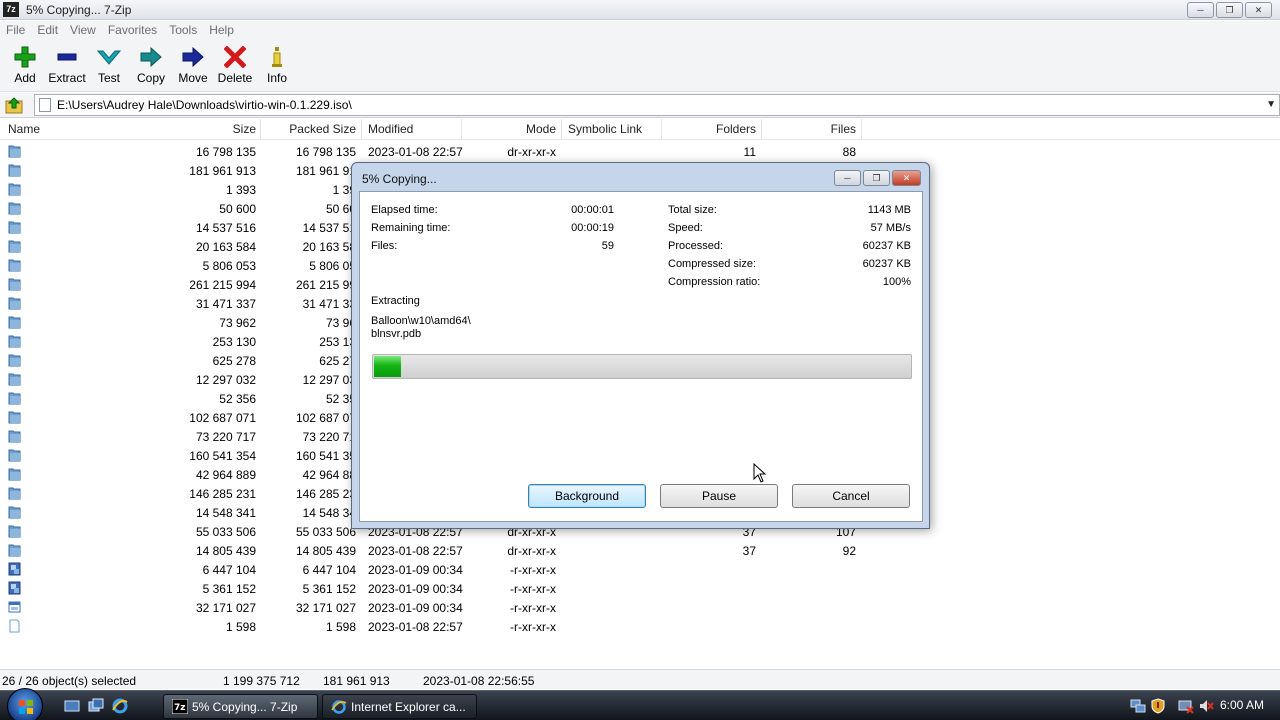  Describe the element at coordinates (325, 285) in the screenshot. I see `cell-packed-size: 261 215 99` at that location.